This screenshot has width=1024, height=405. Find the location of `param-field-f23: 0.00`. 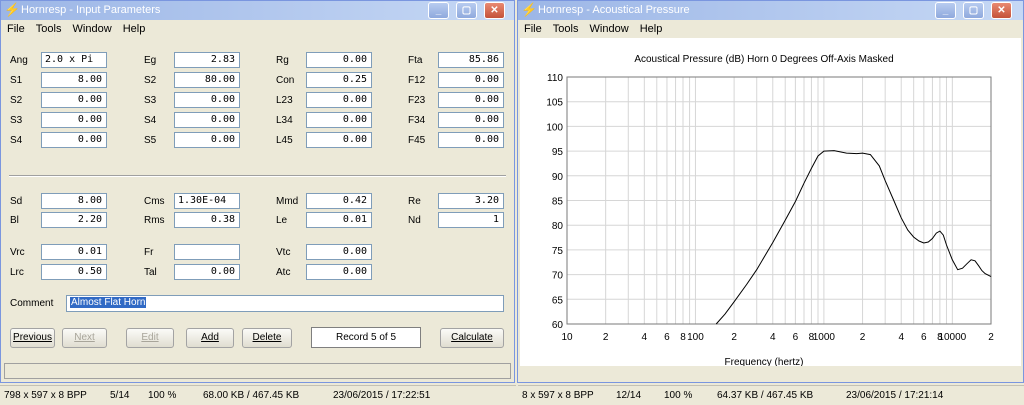

param-field-f23: 0.00 is located at coordinates (471, 100).